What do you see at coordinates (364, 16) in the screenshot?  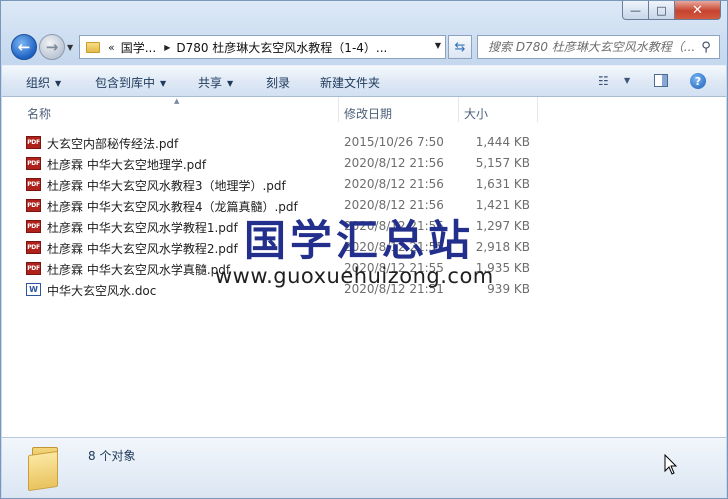 I see `title-bar: — □ ✕` at bounding box center [364, 16].